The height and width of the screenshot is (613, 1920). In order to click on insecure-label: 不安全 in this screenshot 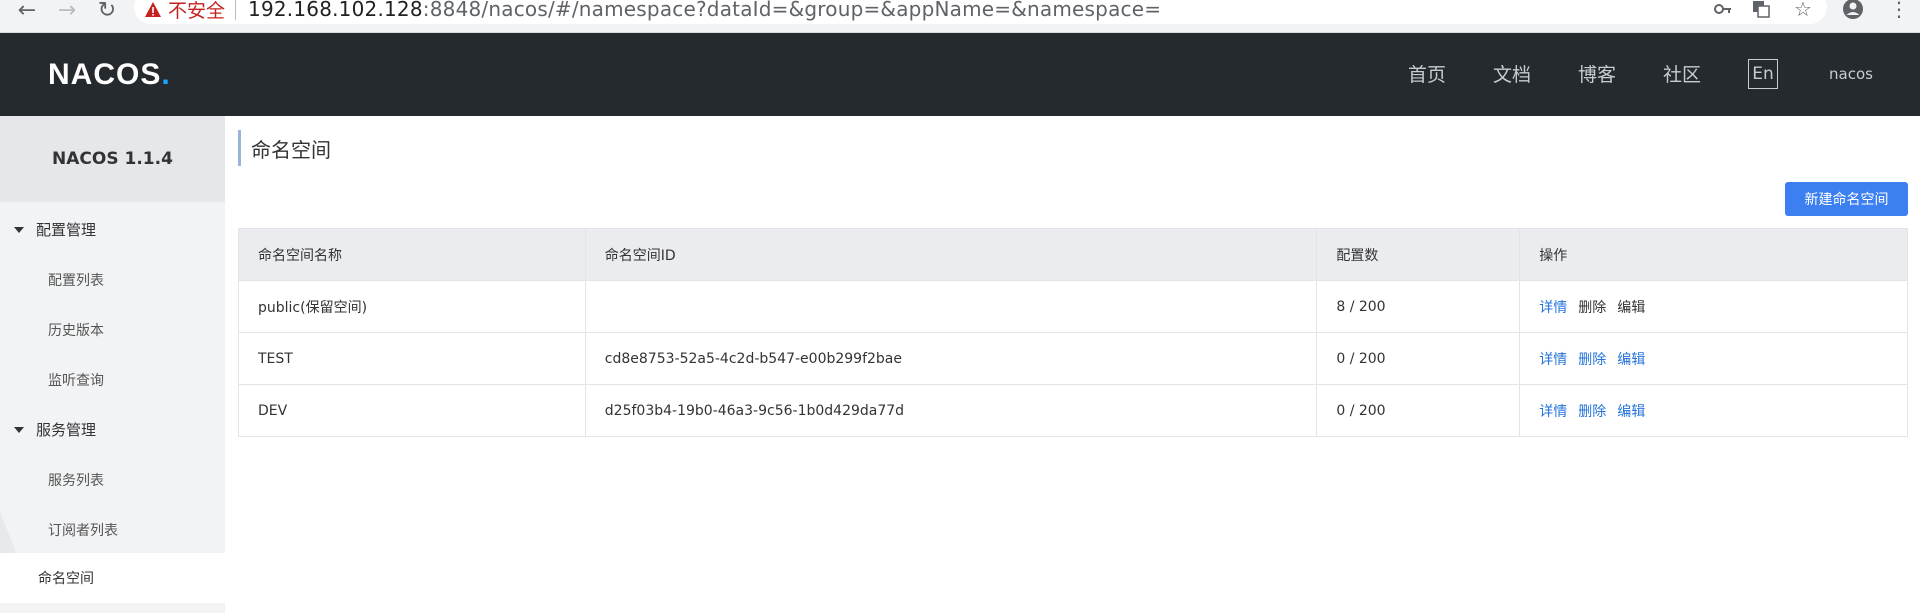, I will do `click(197, 11)`.